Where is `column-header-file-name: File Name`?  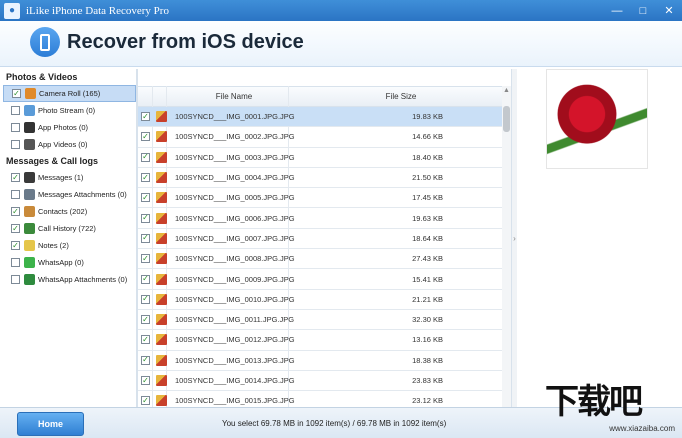 column-header-file-name: File Name is located at coordinates (234, 96).